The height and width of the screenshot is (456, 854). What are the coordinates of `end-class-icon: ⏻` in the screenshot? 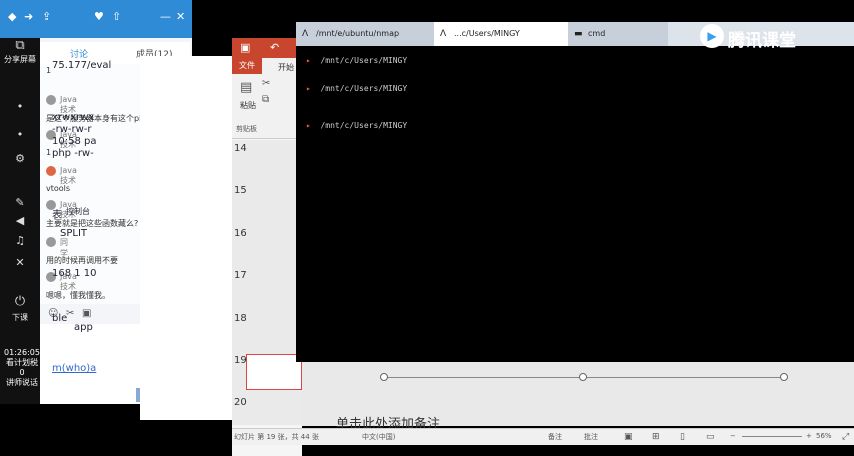 It's located at (20, 301).